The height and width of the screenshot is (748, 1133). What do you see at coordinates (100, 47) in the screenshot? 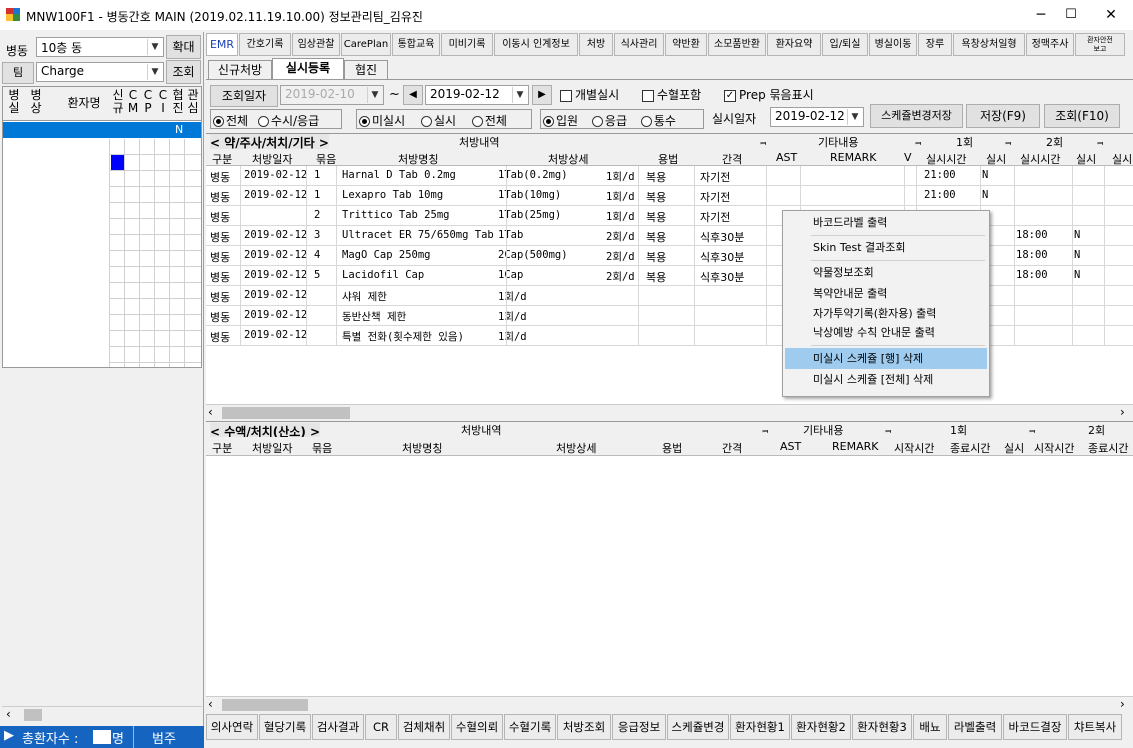
I see `ward-select: 10층 동 ▼` at bounding box center [100, 47].